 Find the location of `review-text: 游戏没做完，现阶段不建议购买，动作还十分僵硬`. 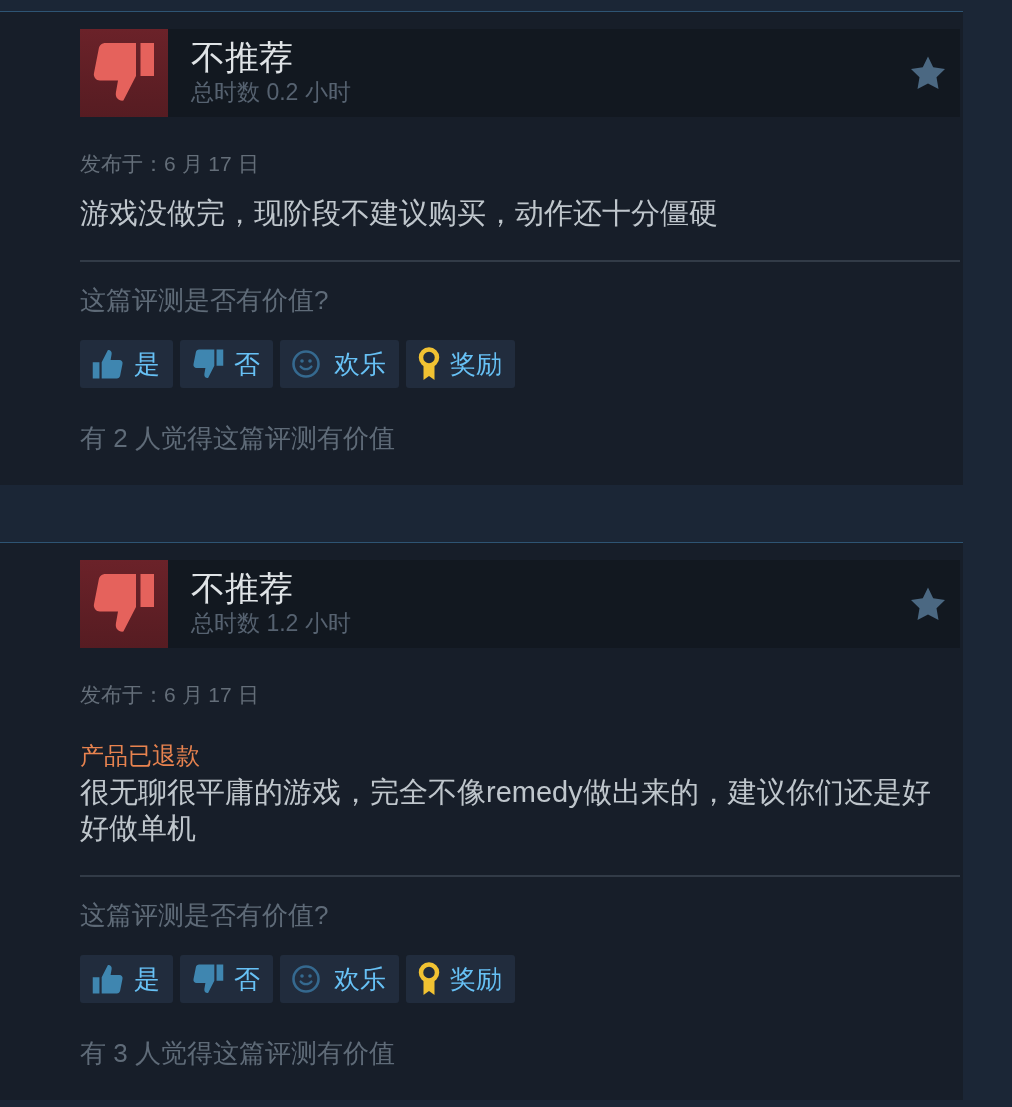

review-text: 游戏没做完，现阶段不建议购买，动作还十分僵硬 is located at coordinates (399, 213).